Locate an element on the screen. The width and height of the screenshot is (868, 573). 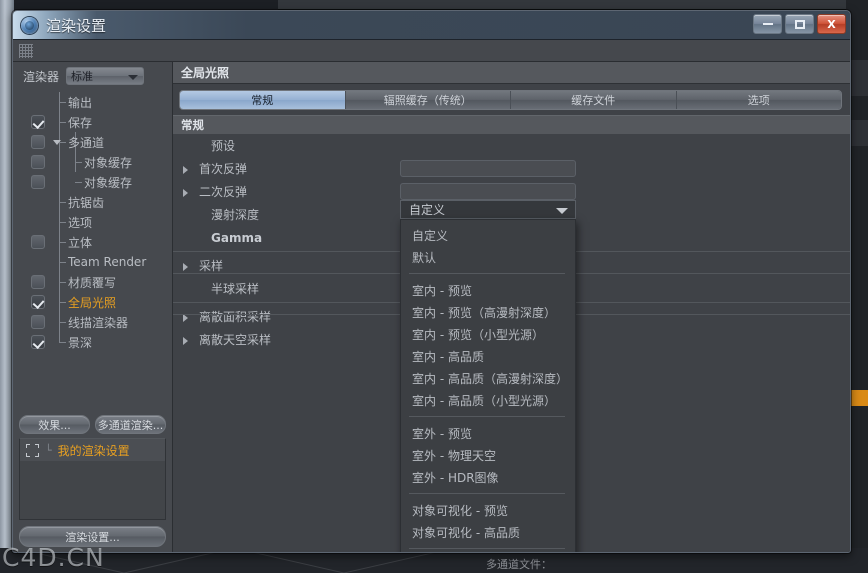
property-row-1: 首次反弹 is located at coordinates (511, 168).